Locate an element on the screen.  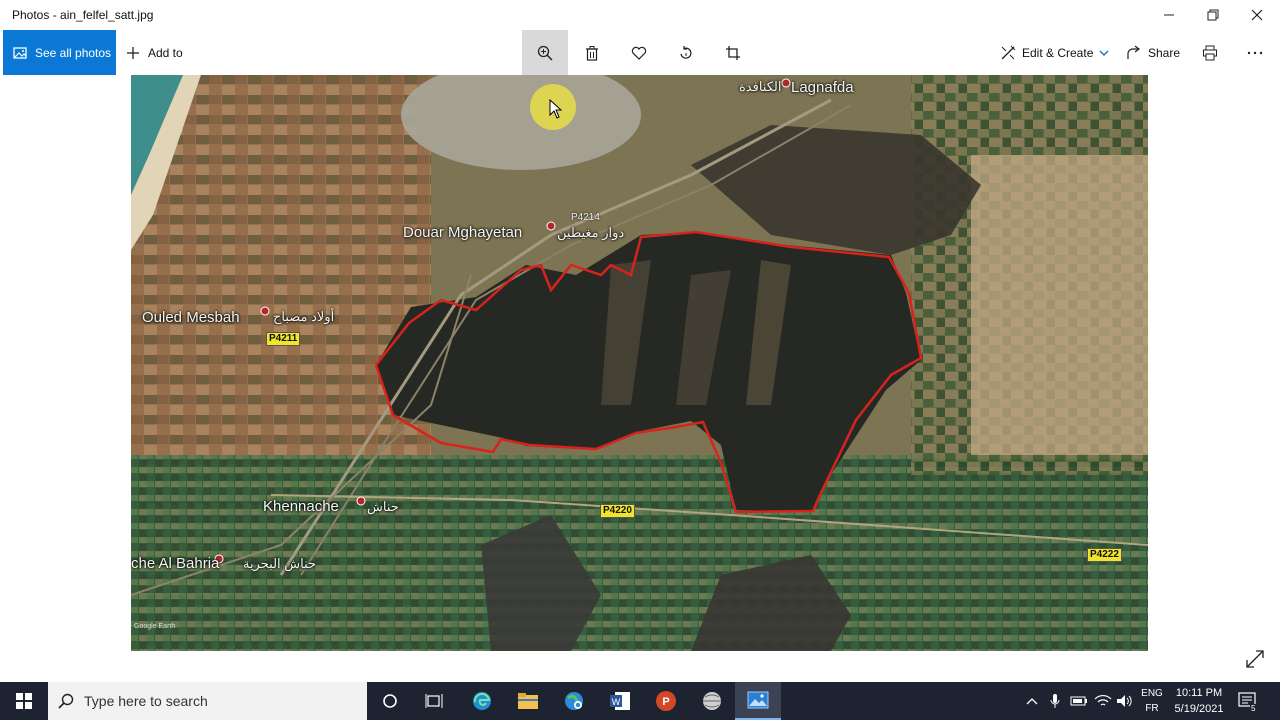
svg-text: P is located at coordinates (665, 702).